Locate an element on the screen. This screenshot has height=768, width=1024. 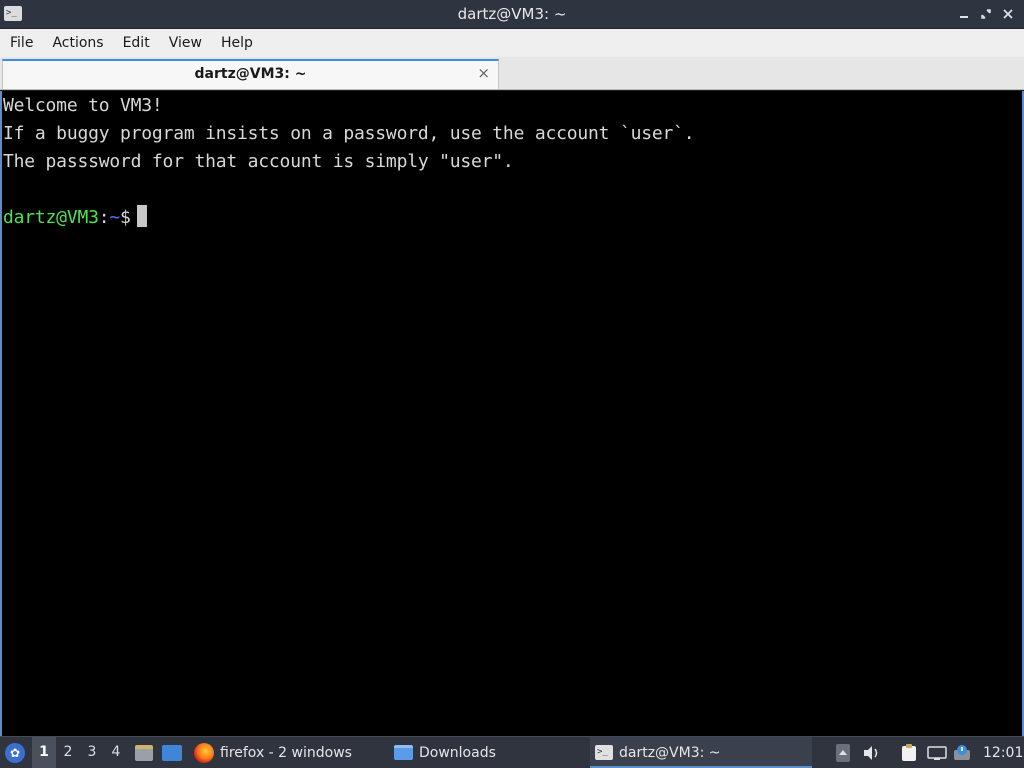
menu-actions: Actions is located at coordinates (77, 43).